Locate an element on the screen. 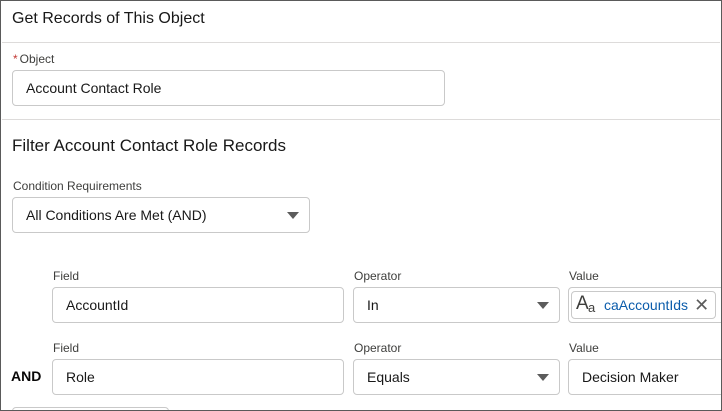 The image size is (722, 411). value-resource-name: caAccountIds is located at coordinates (646, 305).